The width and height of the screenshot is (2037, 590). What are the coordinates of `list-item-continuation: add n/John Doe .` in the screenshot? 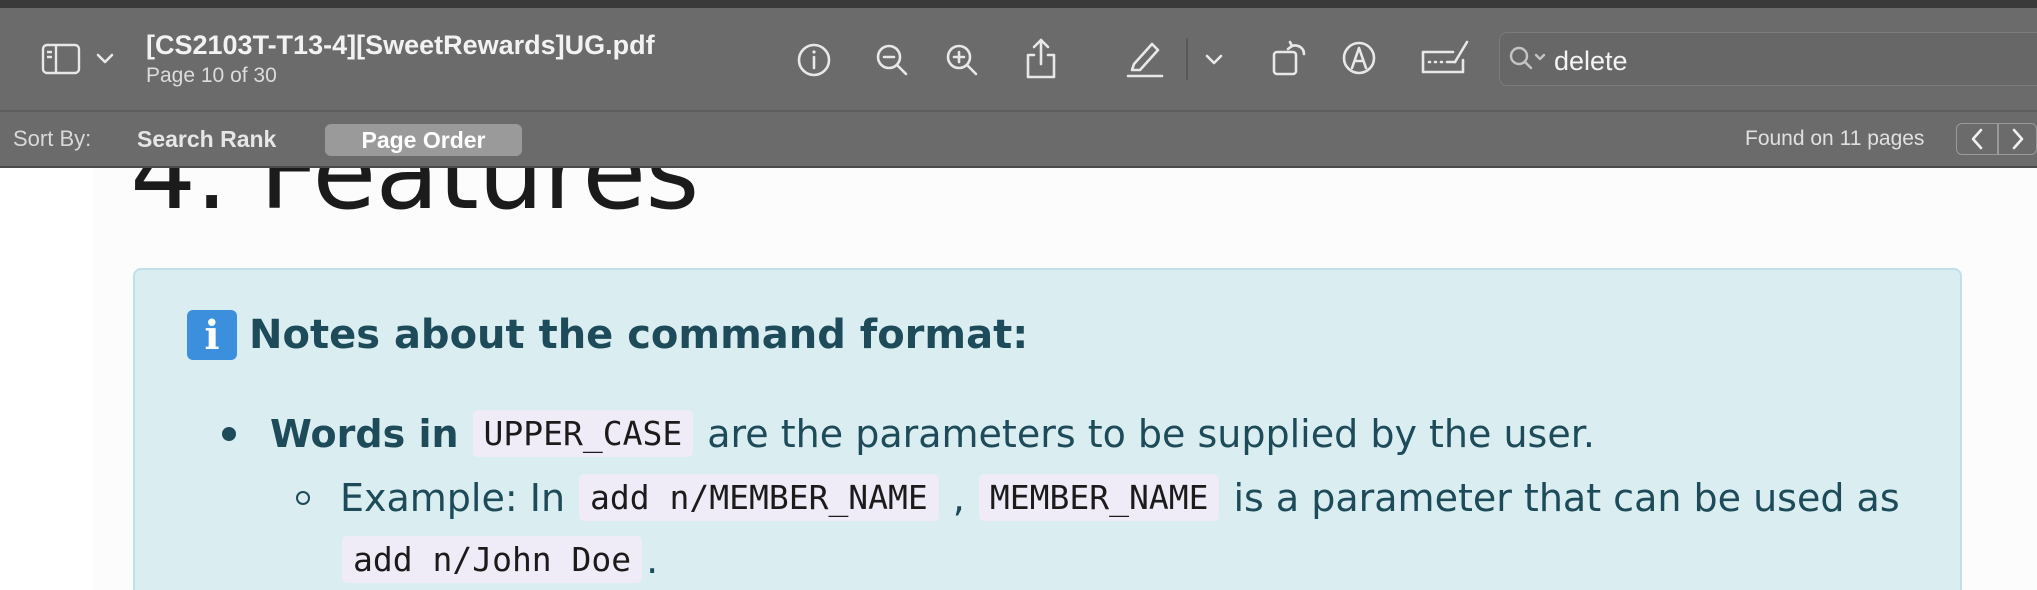 It's located at (500, 559).